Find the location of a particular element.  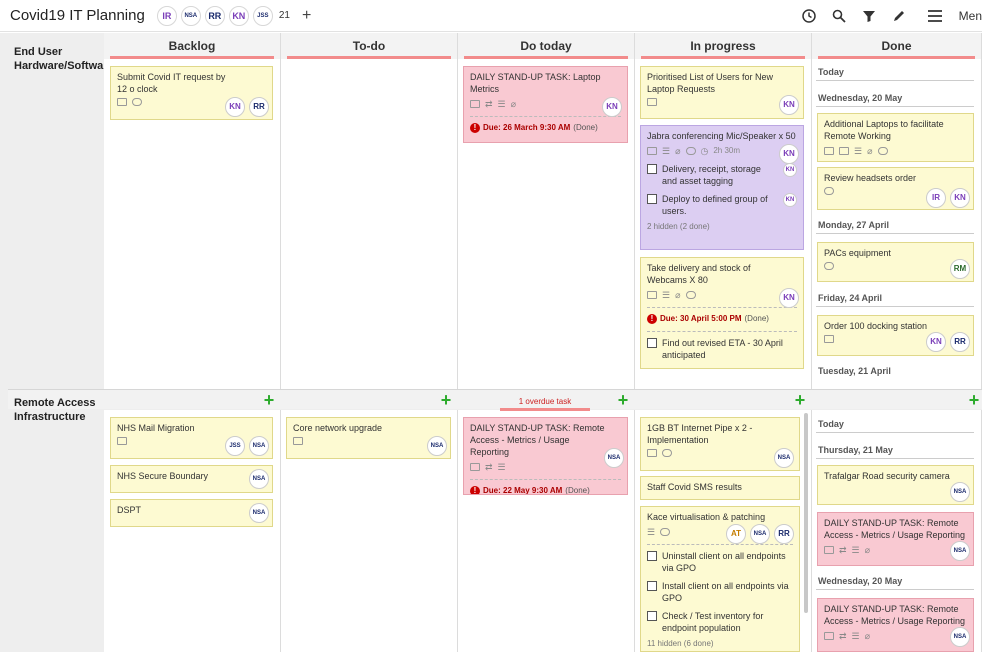

card: NHS Secure Boundary NSA is located at coordinates (191, 479).